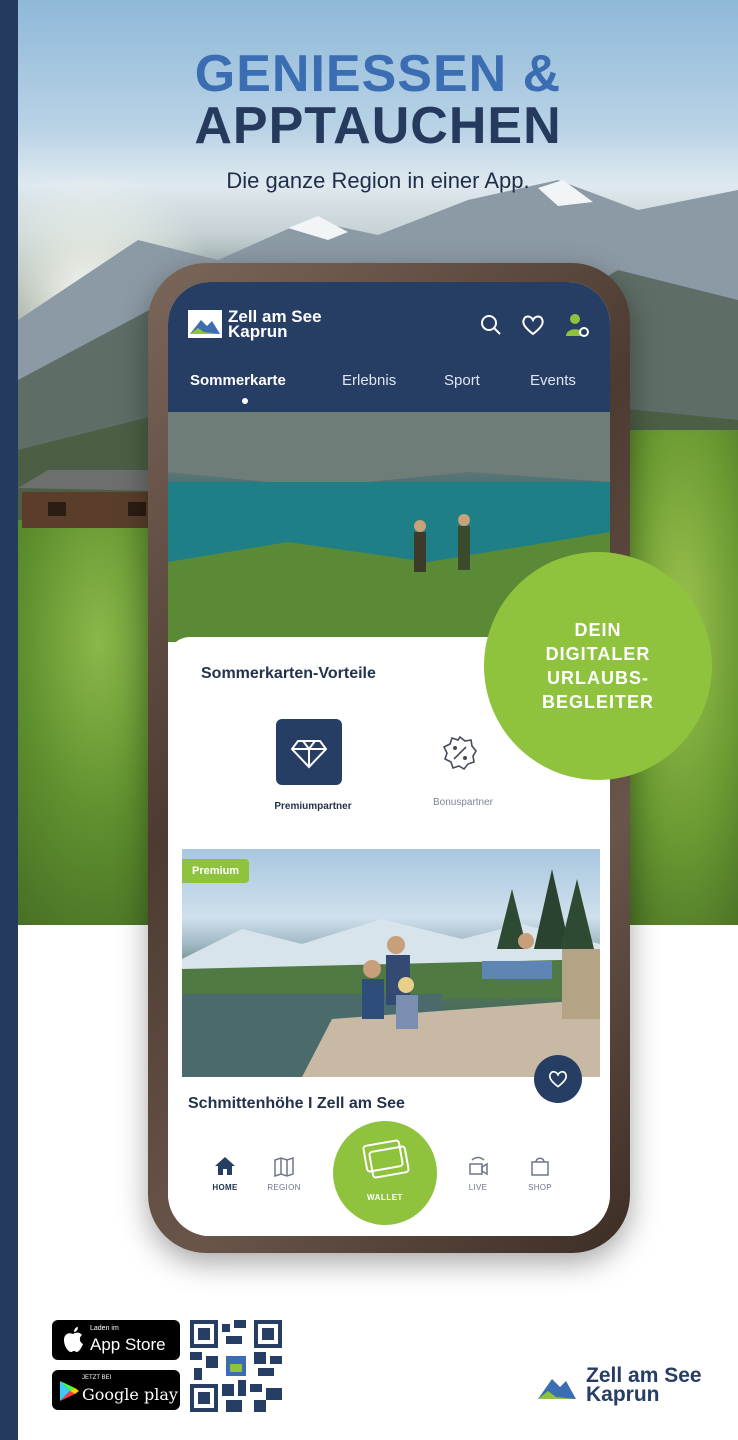 The width and height of the screenshot is (738, 1440). I want to click on app-store-button: Laden im App Store, so click(116, 1340).